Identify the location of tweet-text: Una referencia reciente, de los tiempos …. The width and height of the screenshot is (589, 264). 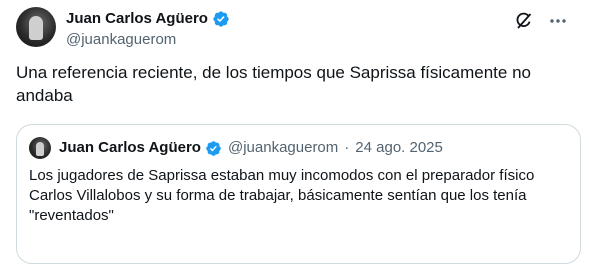
(273, 84).